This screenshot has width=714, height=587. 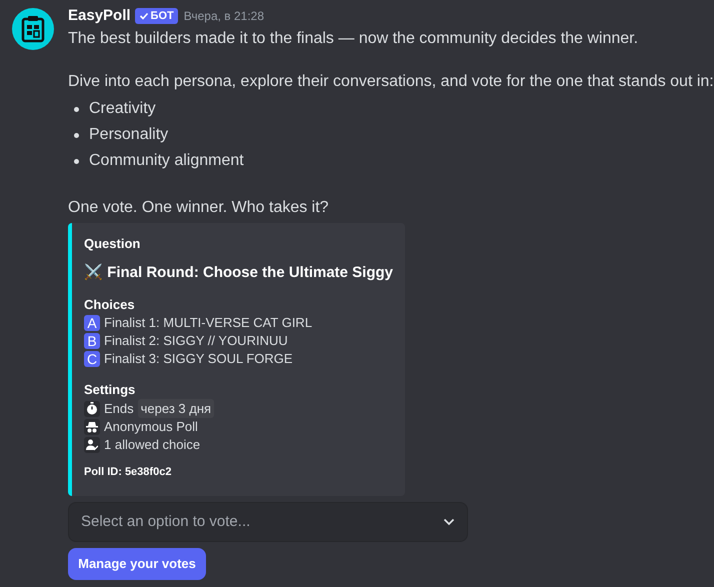 What do you see at coordinates (143, 16) in the screenshot?
I see `check-icon` at bounding box center [143, 16].